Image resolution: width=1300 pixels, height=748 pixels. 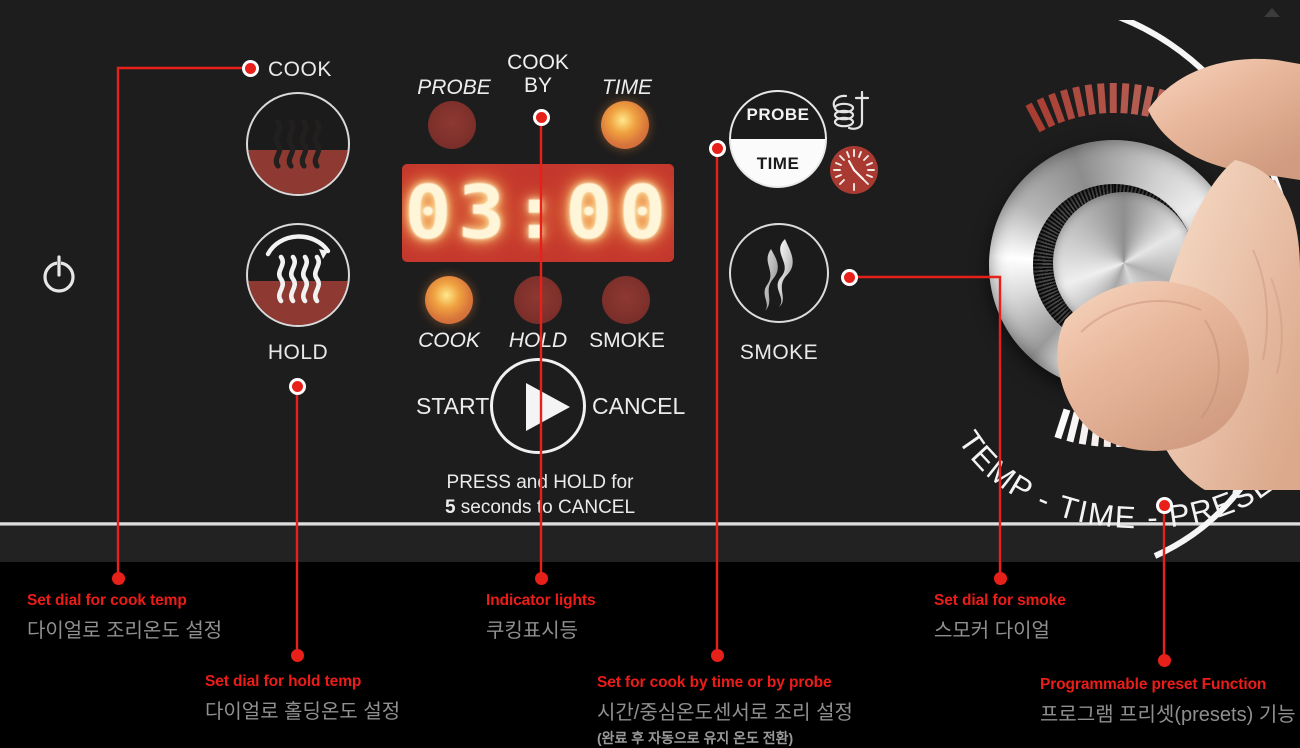 What do you see at coordinates (250, 68) in the screenshot?
I see `callout-dot-cook-temp` at bounding box center [250, 68].